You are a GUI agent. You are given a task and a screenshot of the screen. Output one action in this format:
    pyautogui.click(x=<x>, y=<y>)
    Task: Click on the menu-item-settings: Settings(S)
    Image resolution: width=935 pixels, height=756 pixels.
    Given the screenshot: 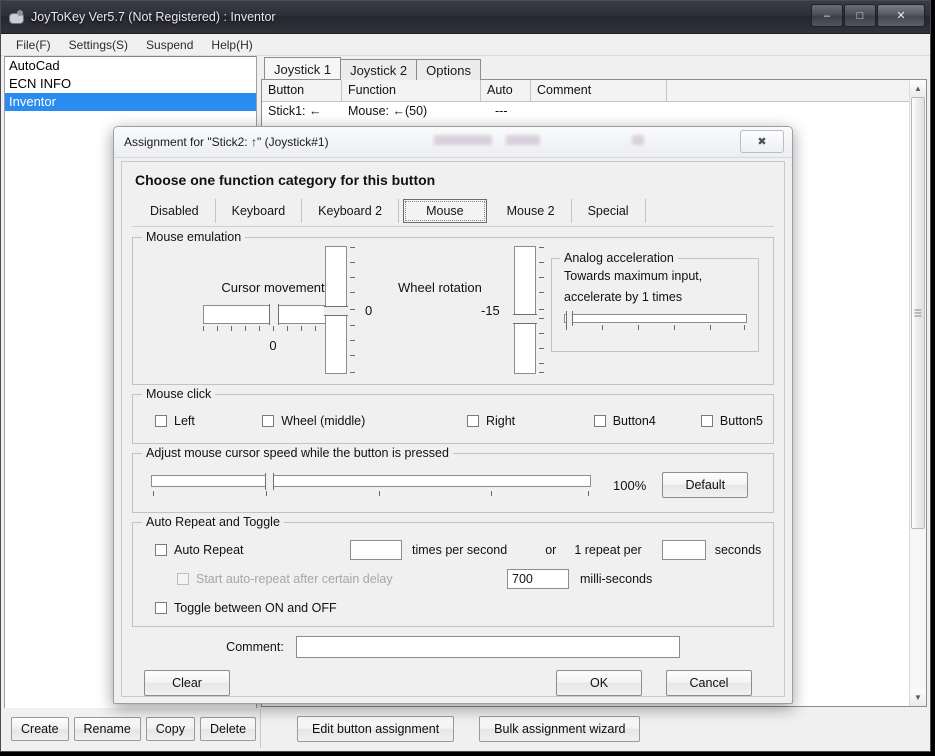 What is the action you would take?
    pyautogui.click(x=98, y=45)
    